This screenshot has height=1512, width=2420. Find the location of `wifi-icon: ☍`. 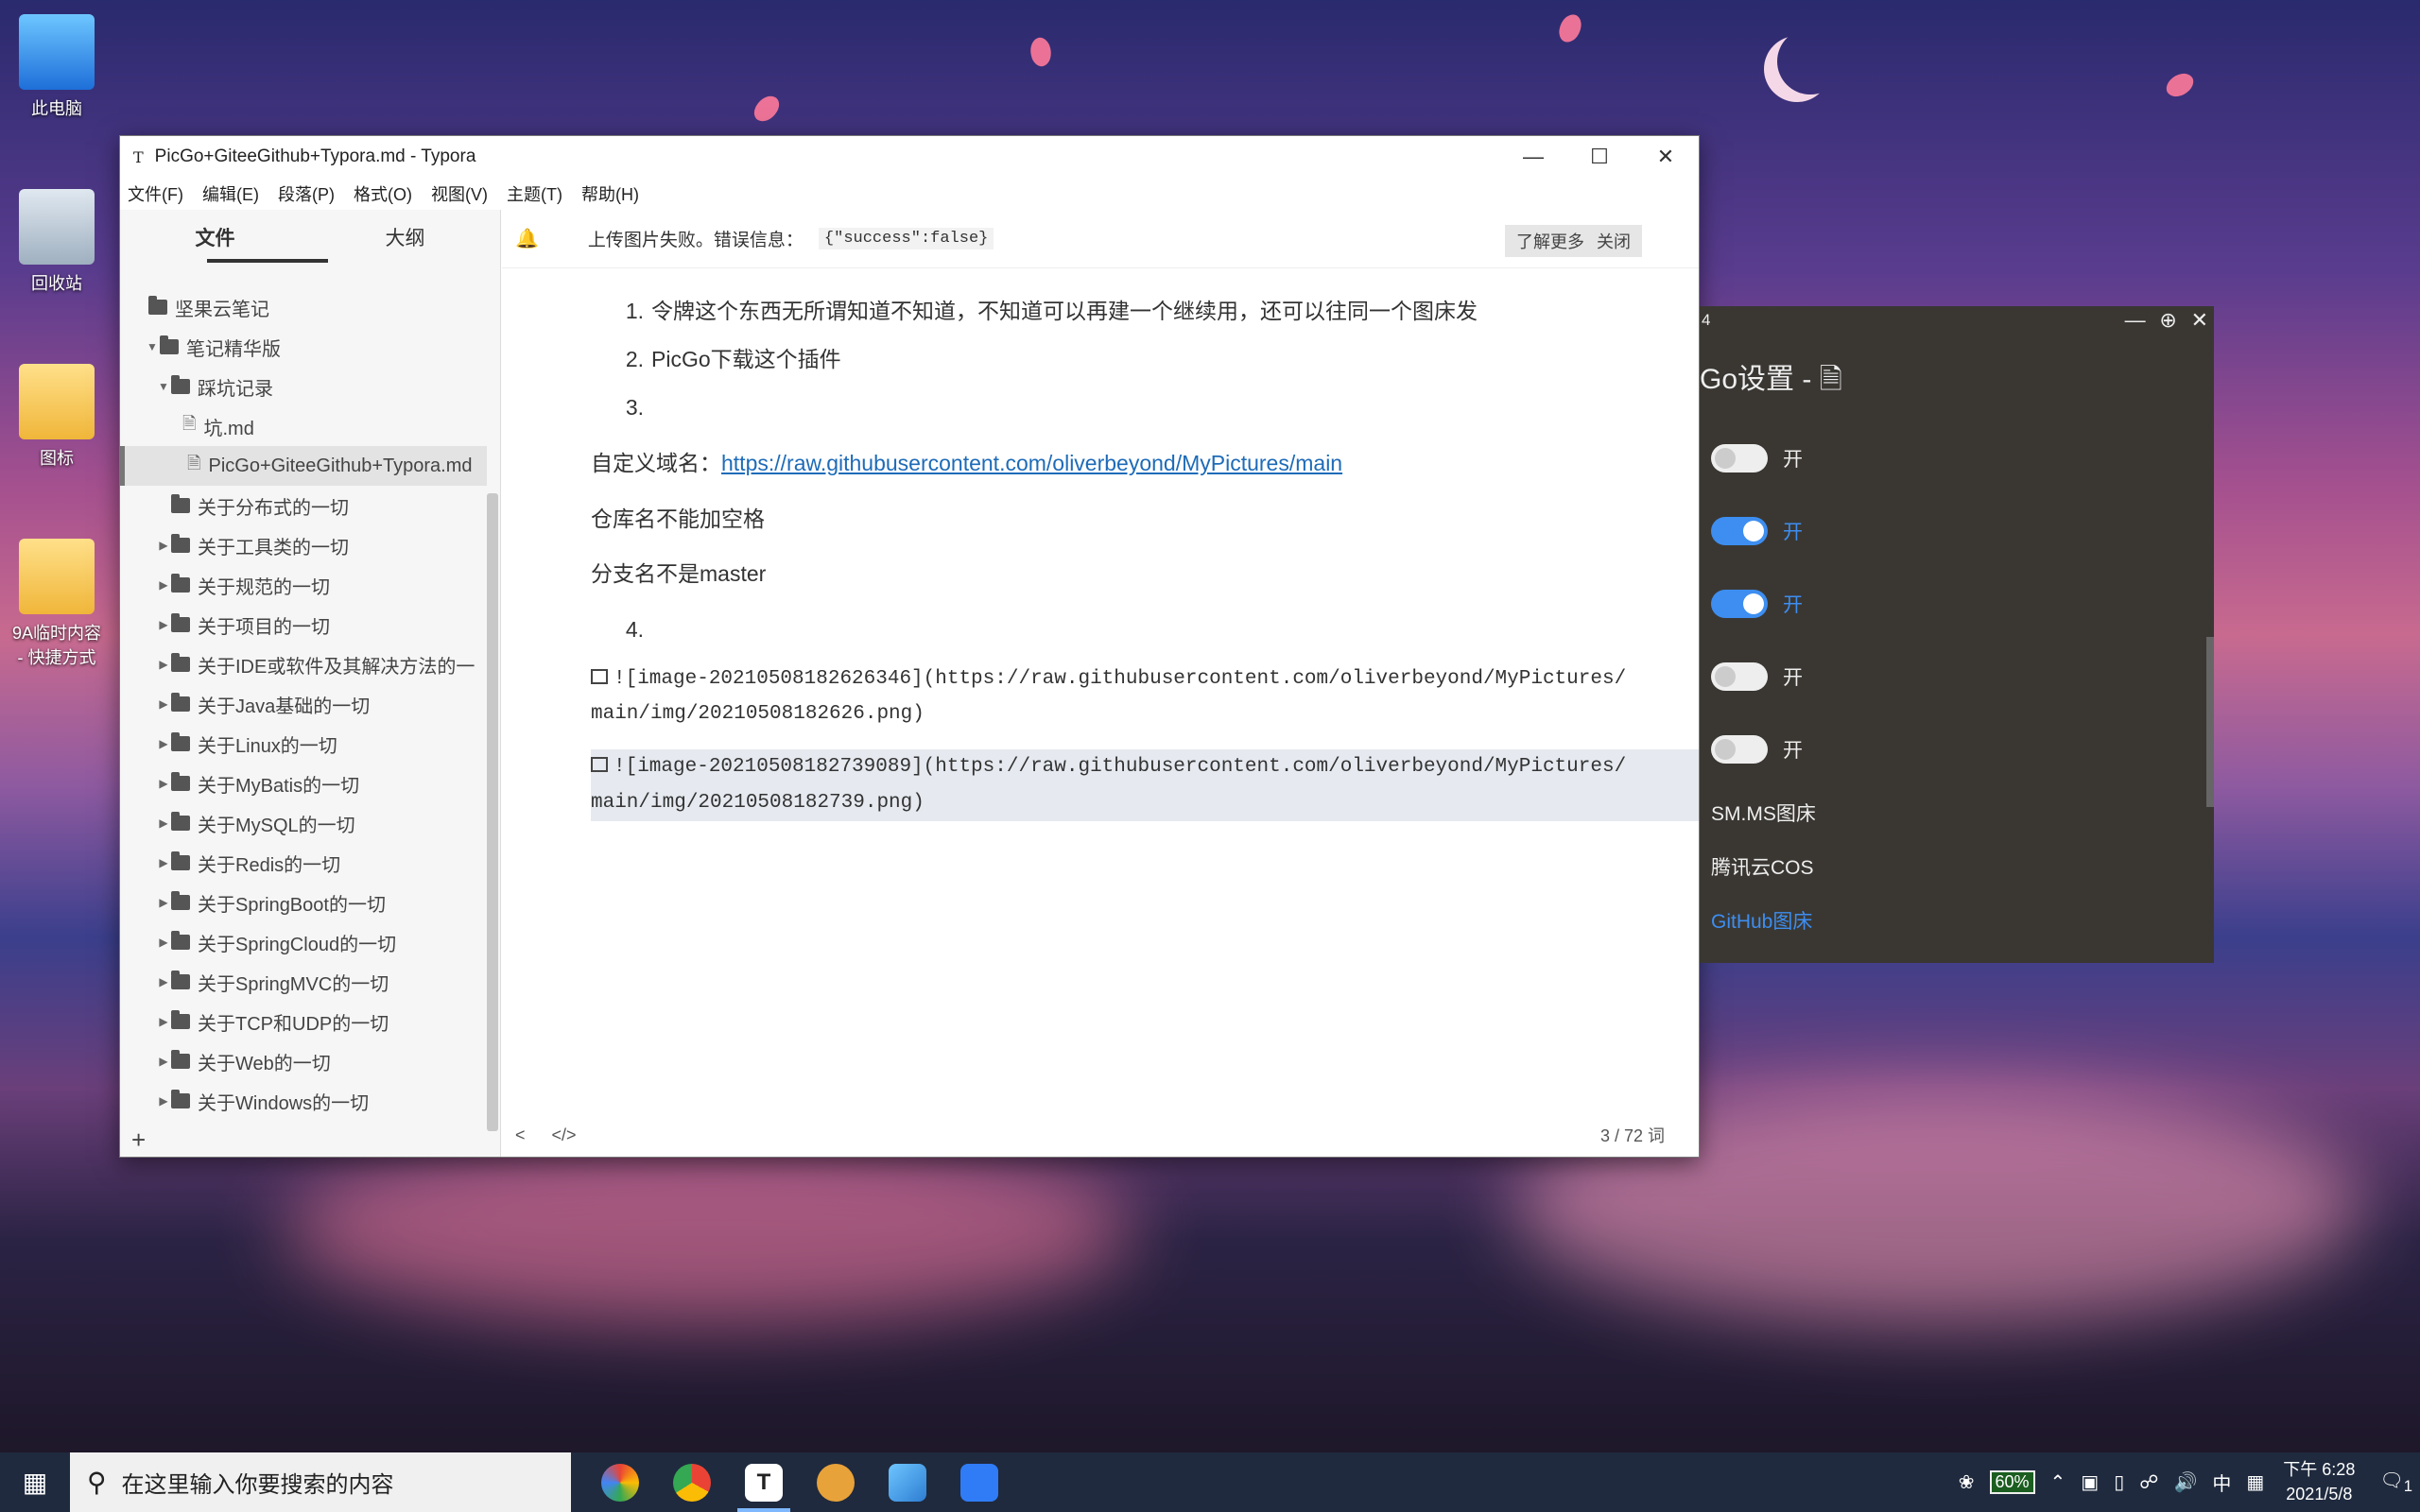

wifi-icon: ☍ is located at coordinates (2148, 1482).